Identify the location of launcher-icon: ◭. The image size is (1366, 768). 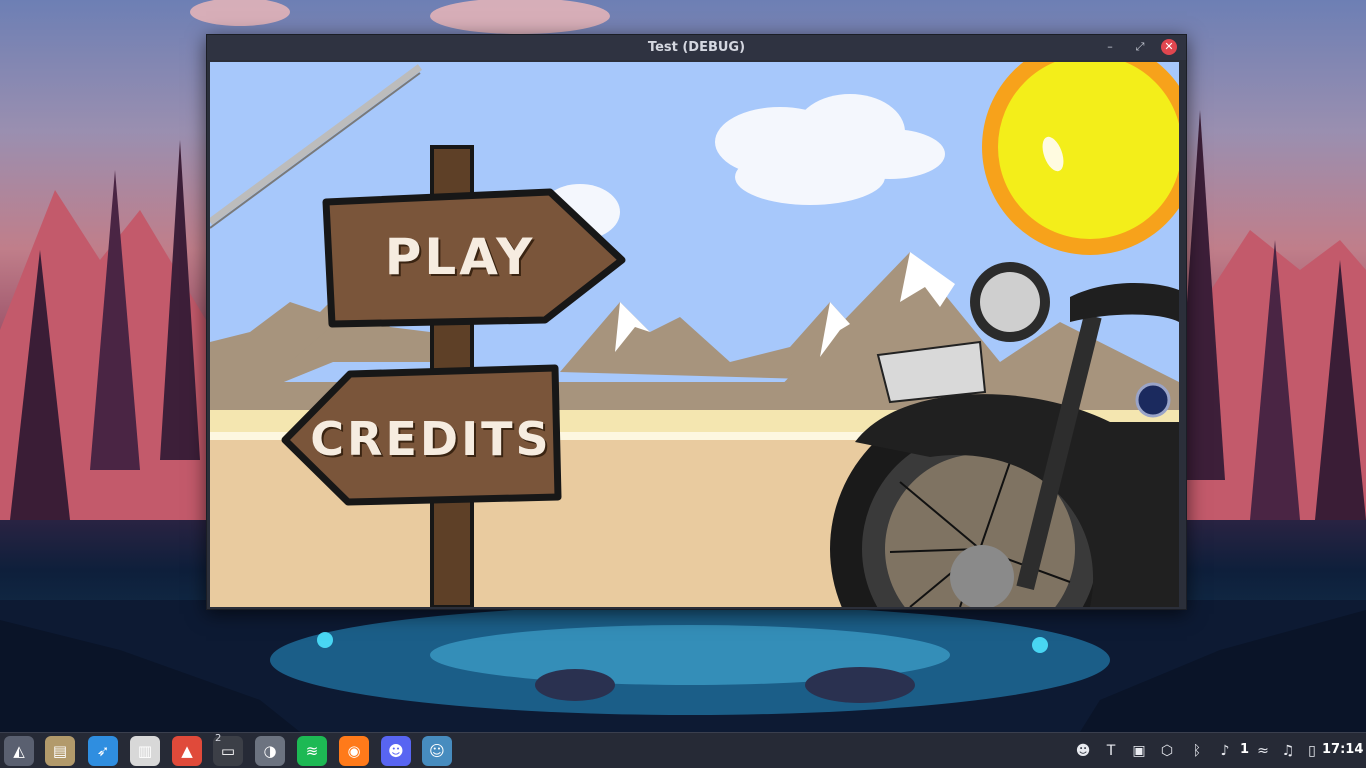
(19, 751).